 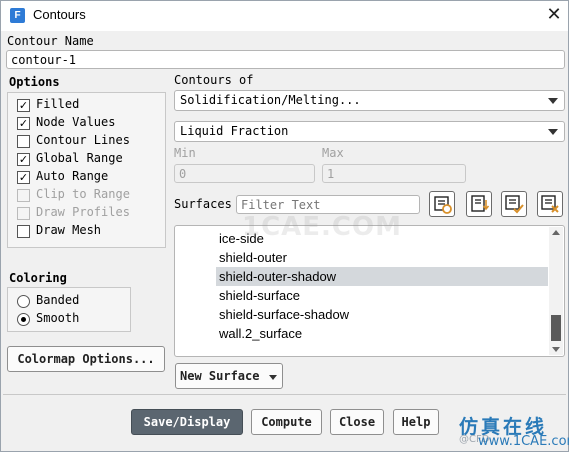 What do you see at coordinates (333, 153) in the screenshot?
I see `max-label: Max` at bounding box center [333, 153].